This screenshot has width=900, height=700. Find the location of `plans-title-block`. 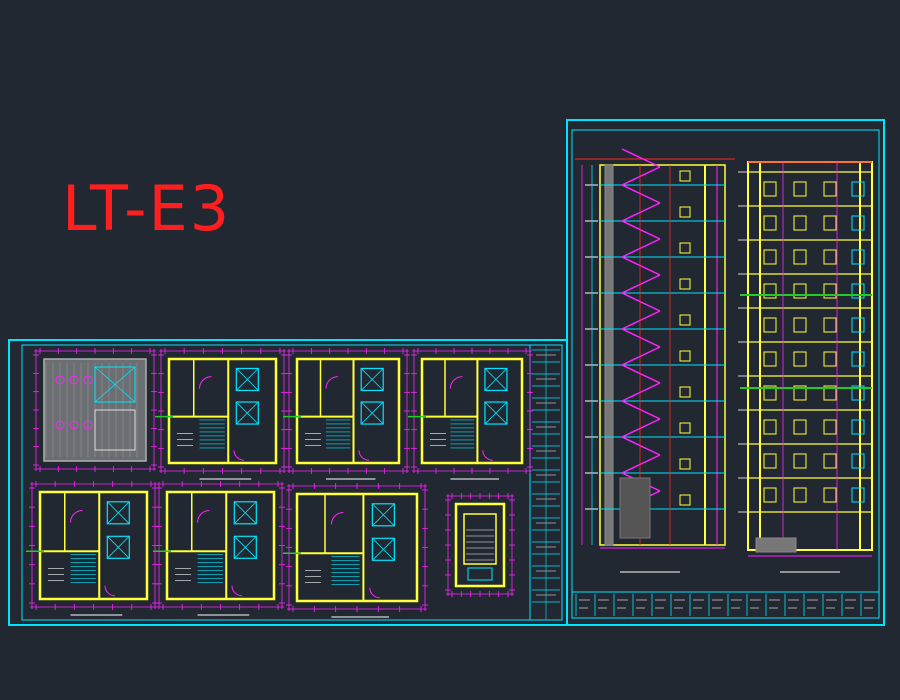

plans-title-block is located at coordinates (546, 482).